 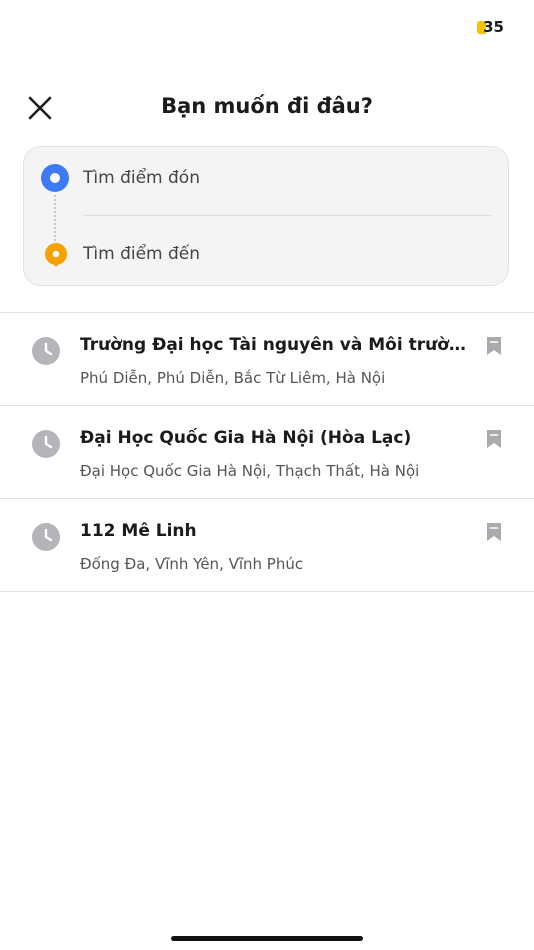 What do you see at coordinates (138, 531) in the screenshot?
I see `place-name: 112 Mê Linh` at bounding box center [138, 531].